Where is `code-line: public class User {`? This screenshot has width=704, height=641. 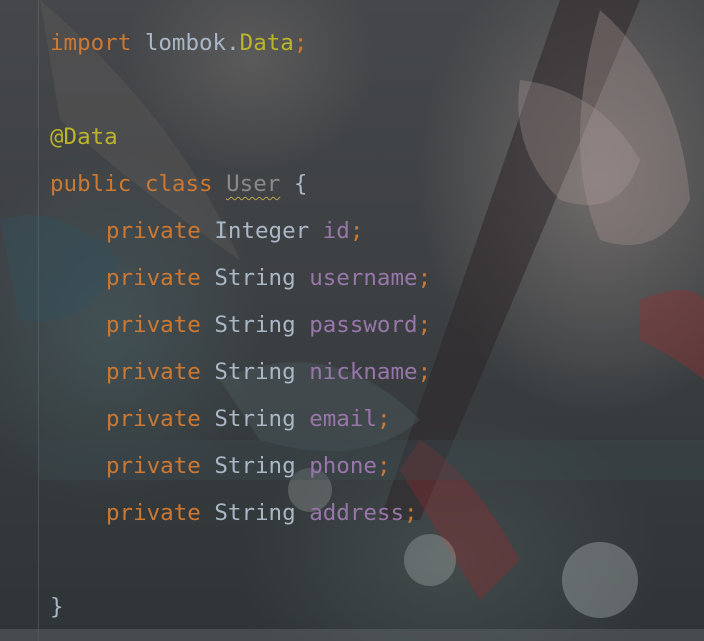 code-line: public class User { is located at coordinates (240, 184).